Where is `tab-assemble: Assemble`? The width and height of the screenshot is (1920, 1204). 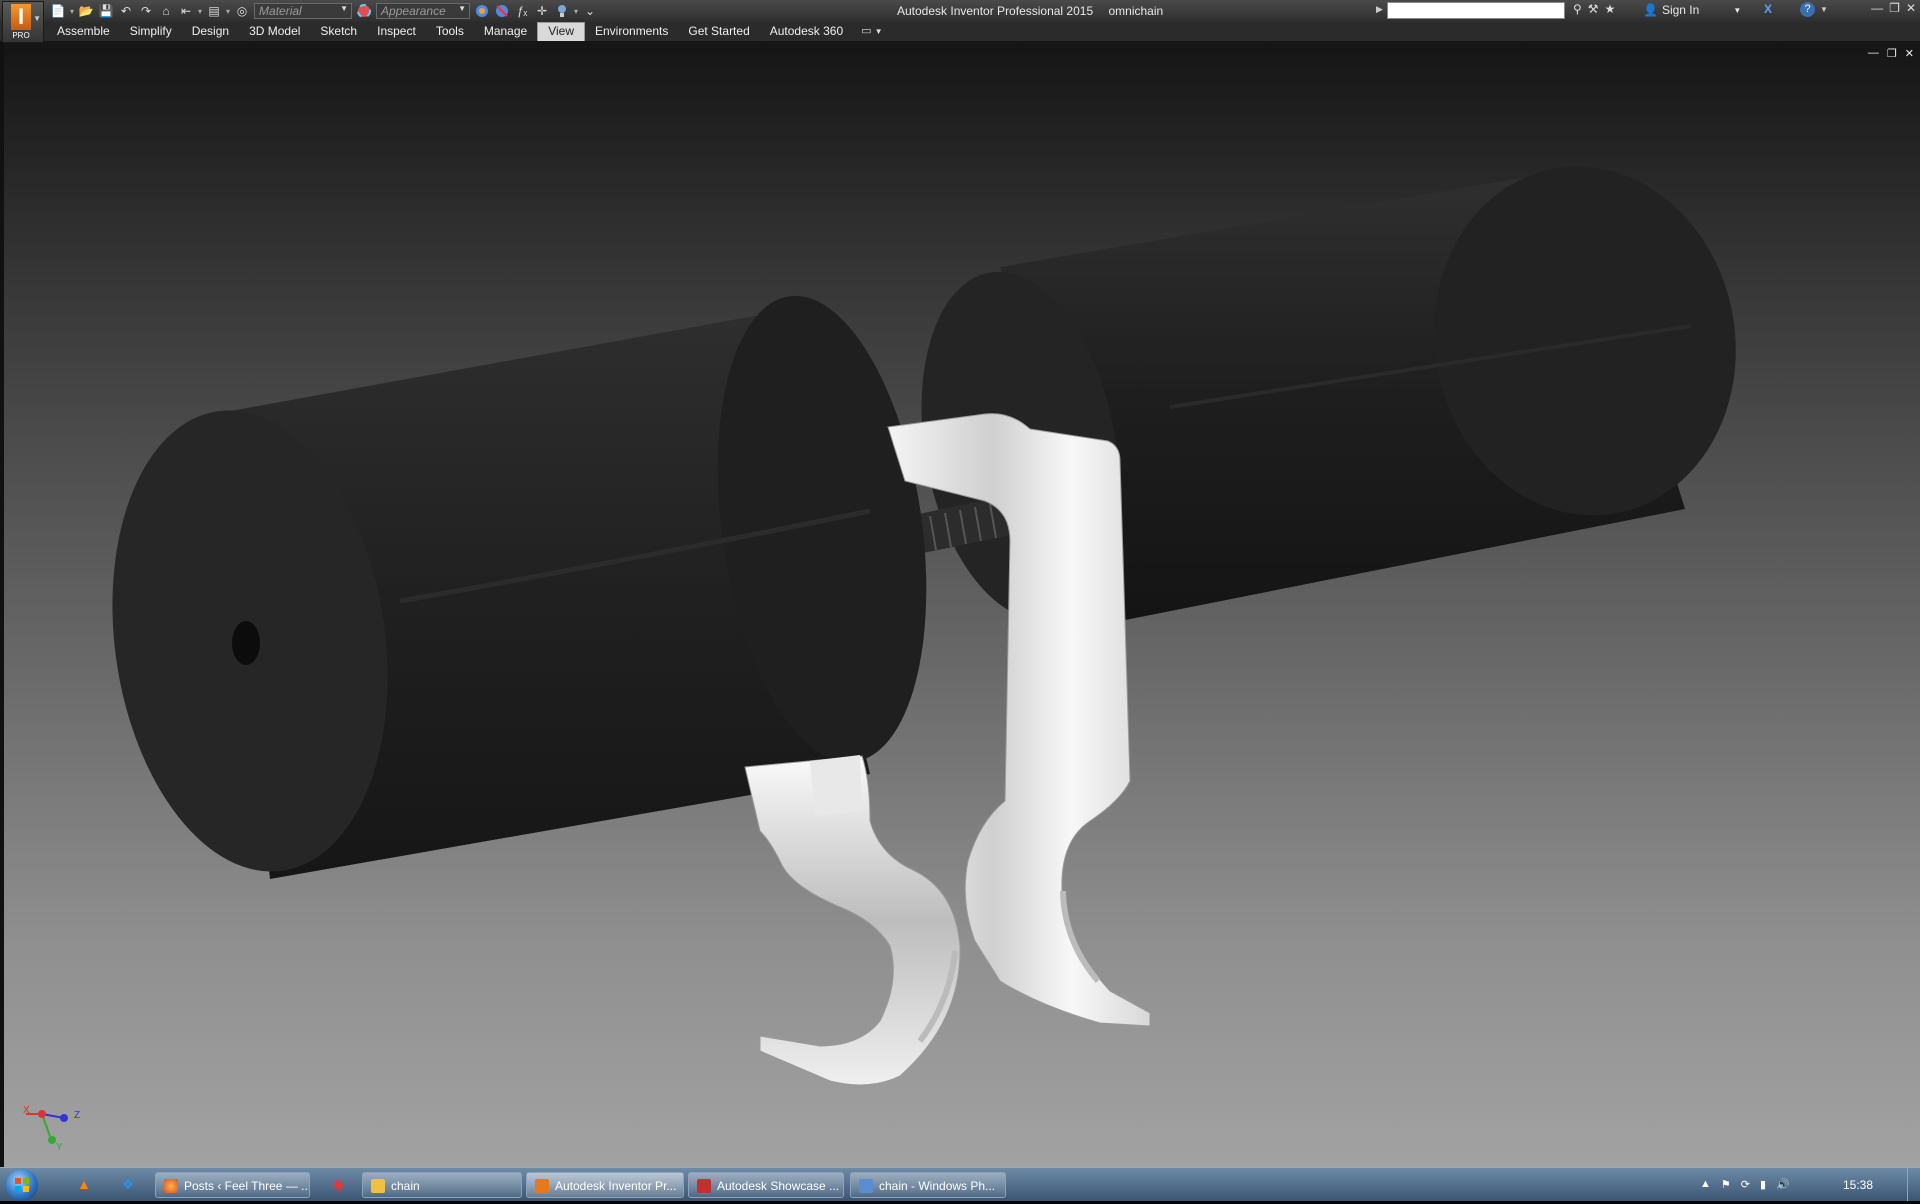 tab-assemble: Assemble is located at coordinates (83, 31).